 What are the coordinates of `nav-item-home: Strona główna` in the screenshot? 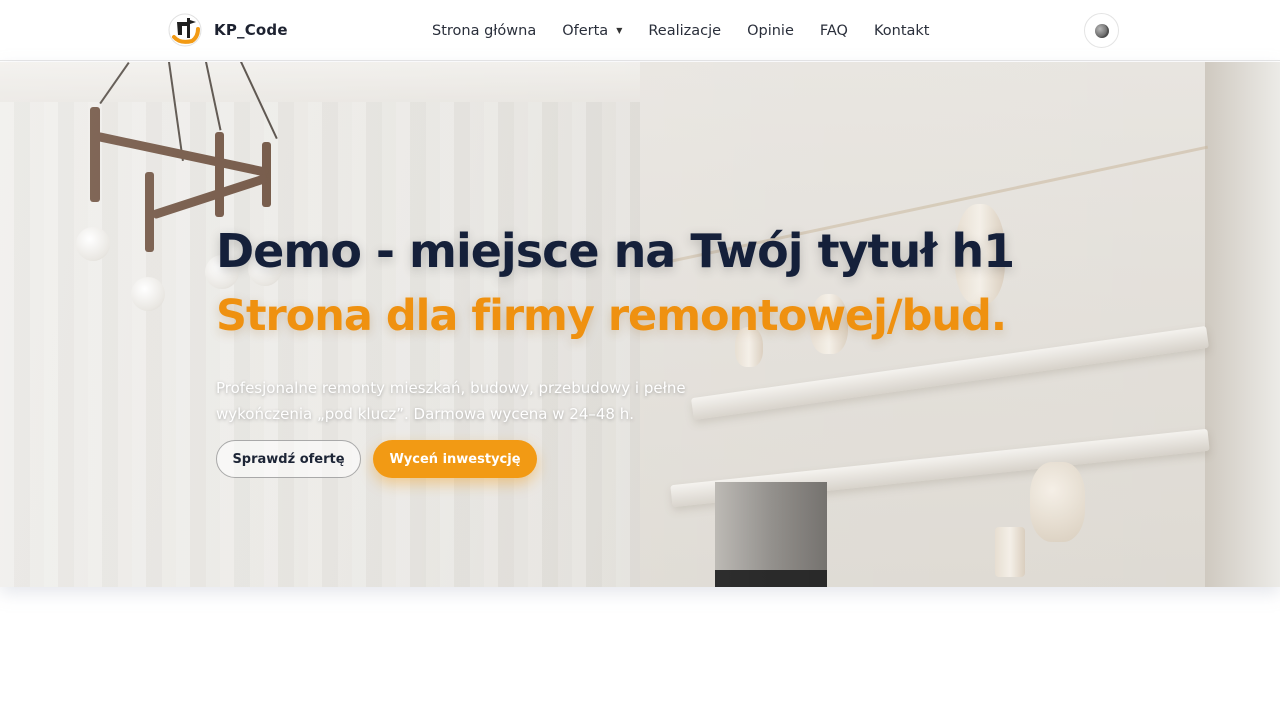 It's located at (484, 31).